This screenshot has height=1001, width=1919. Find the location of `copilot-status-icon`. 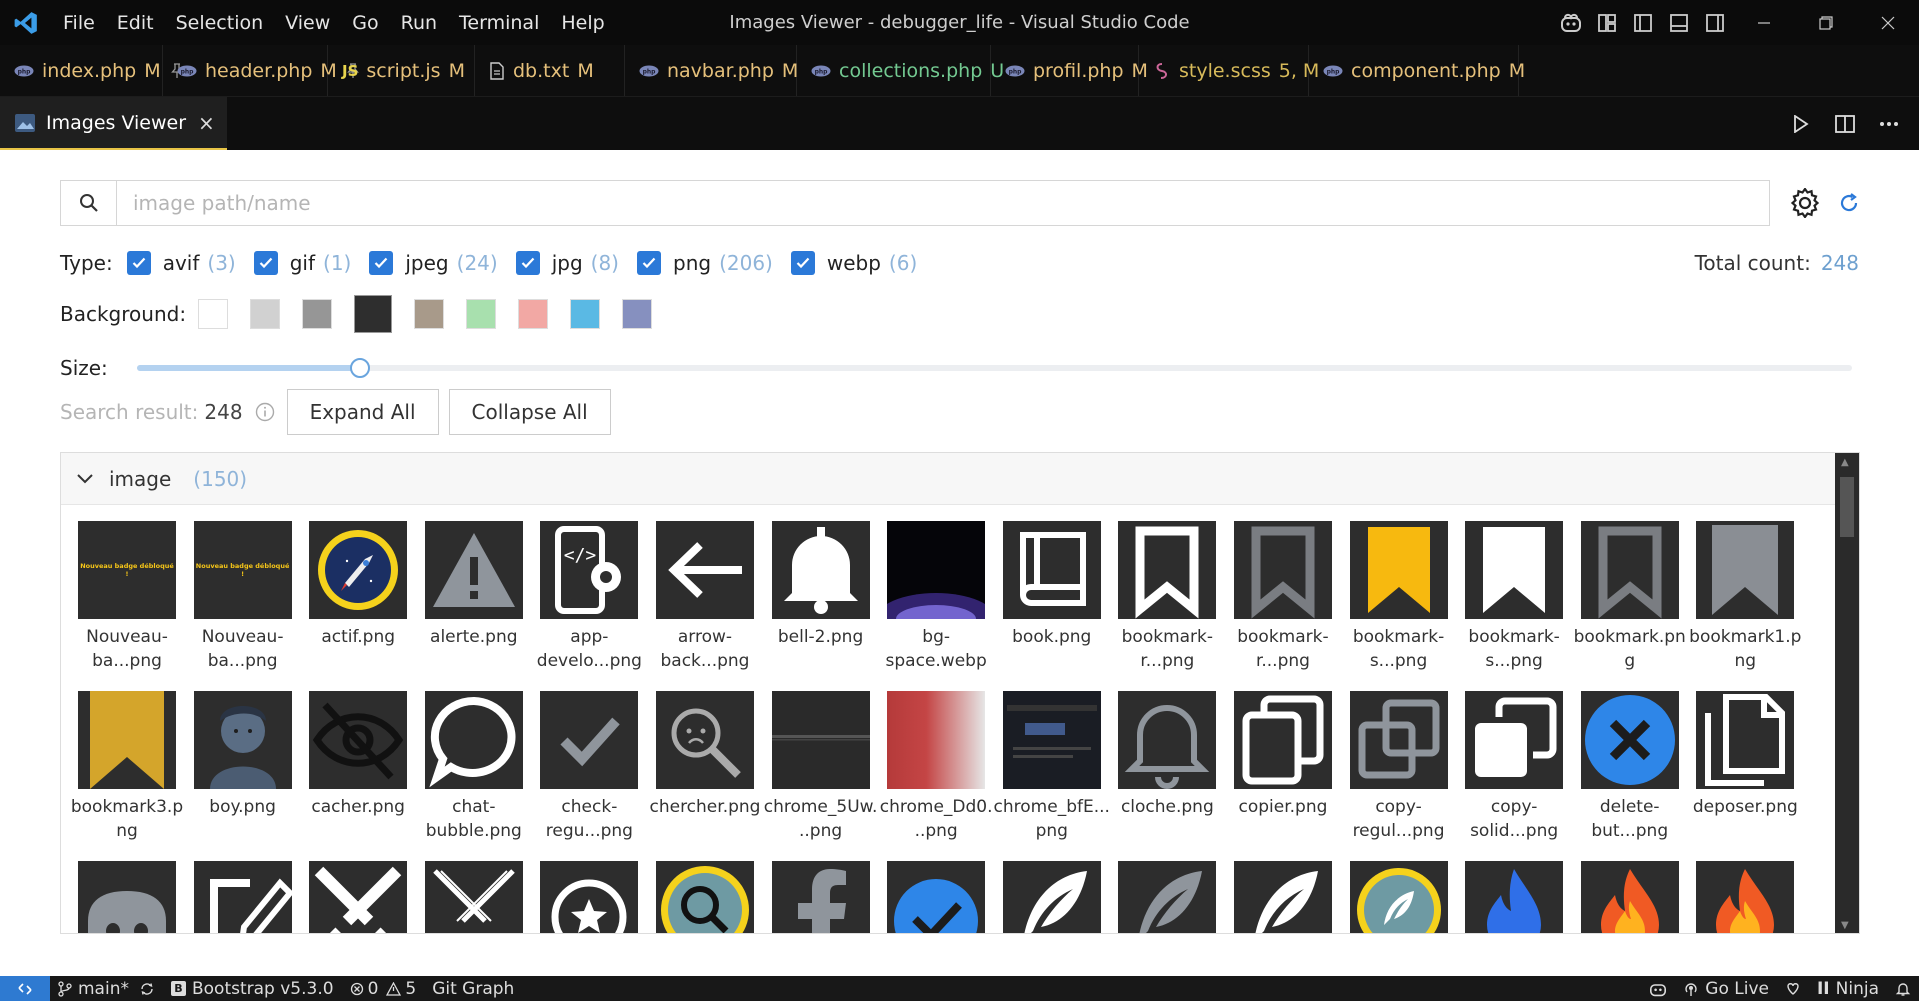

copilot-status-icon is located at coordinates (1658, 988).